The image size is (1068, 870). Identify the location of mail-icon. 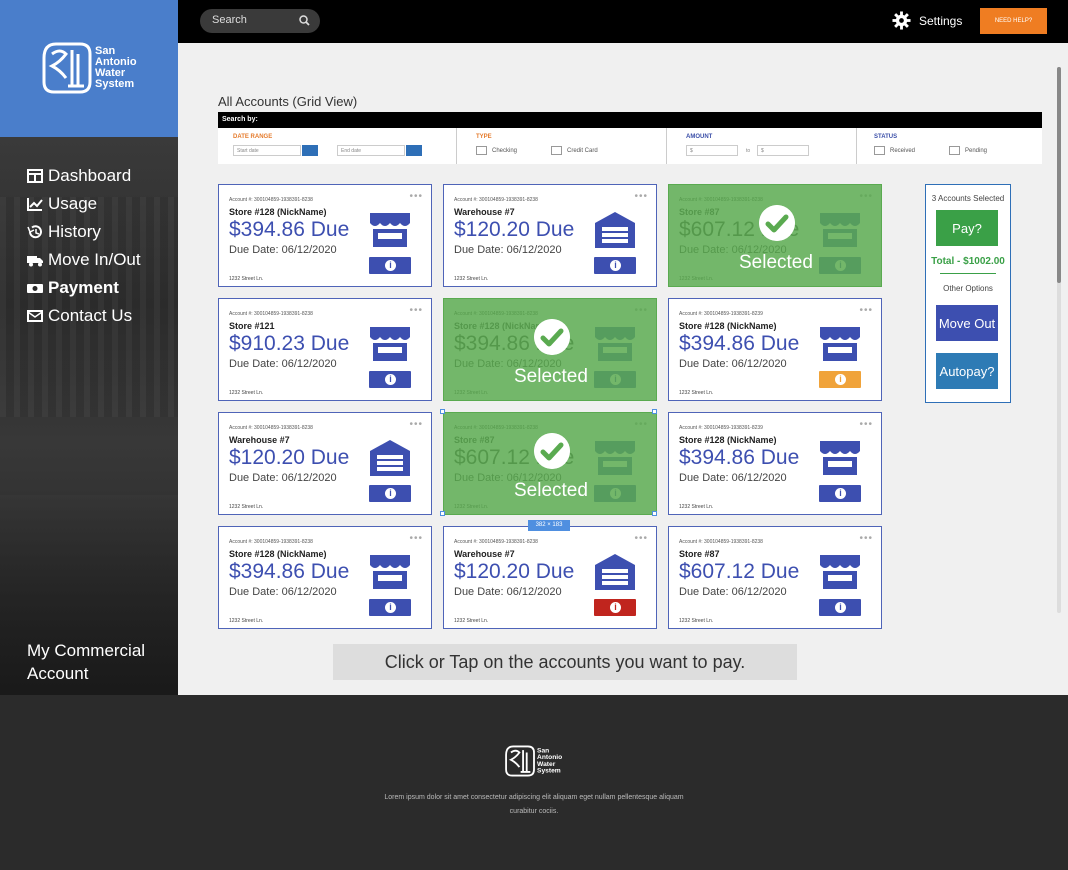
(35, 316).